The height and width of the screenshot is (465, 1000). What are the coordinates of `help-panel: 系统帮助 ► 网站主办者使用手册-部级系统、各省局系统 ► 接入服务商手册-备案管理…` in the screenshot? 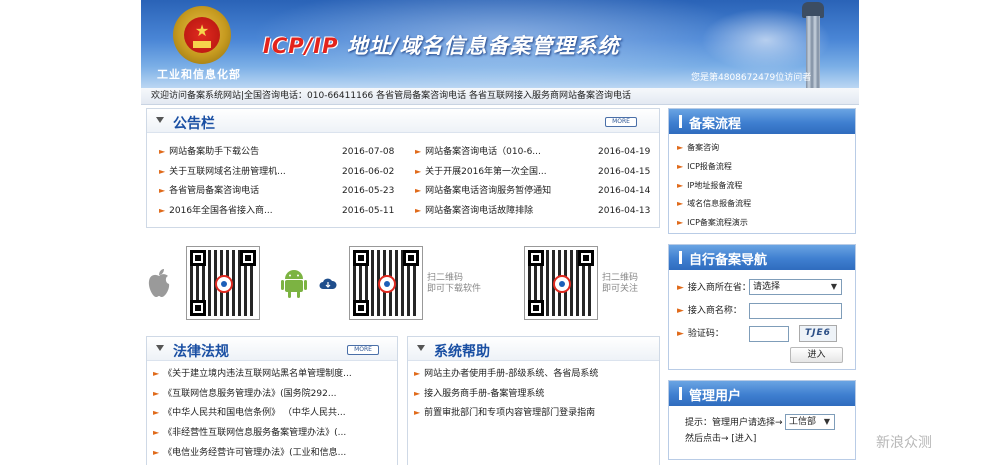 It's located at (533, 400).